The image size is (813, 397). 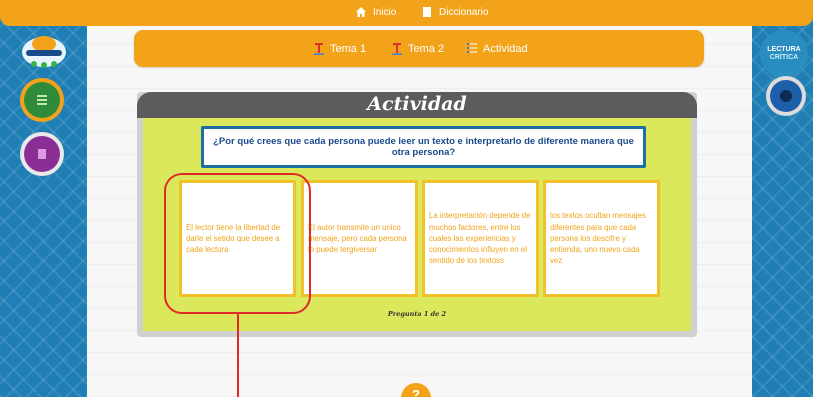 I want to click on lectura-critica-badge: LECTURA CRÍTICA, so click(x=784, y=54).